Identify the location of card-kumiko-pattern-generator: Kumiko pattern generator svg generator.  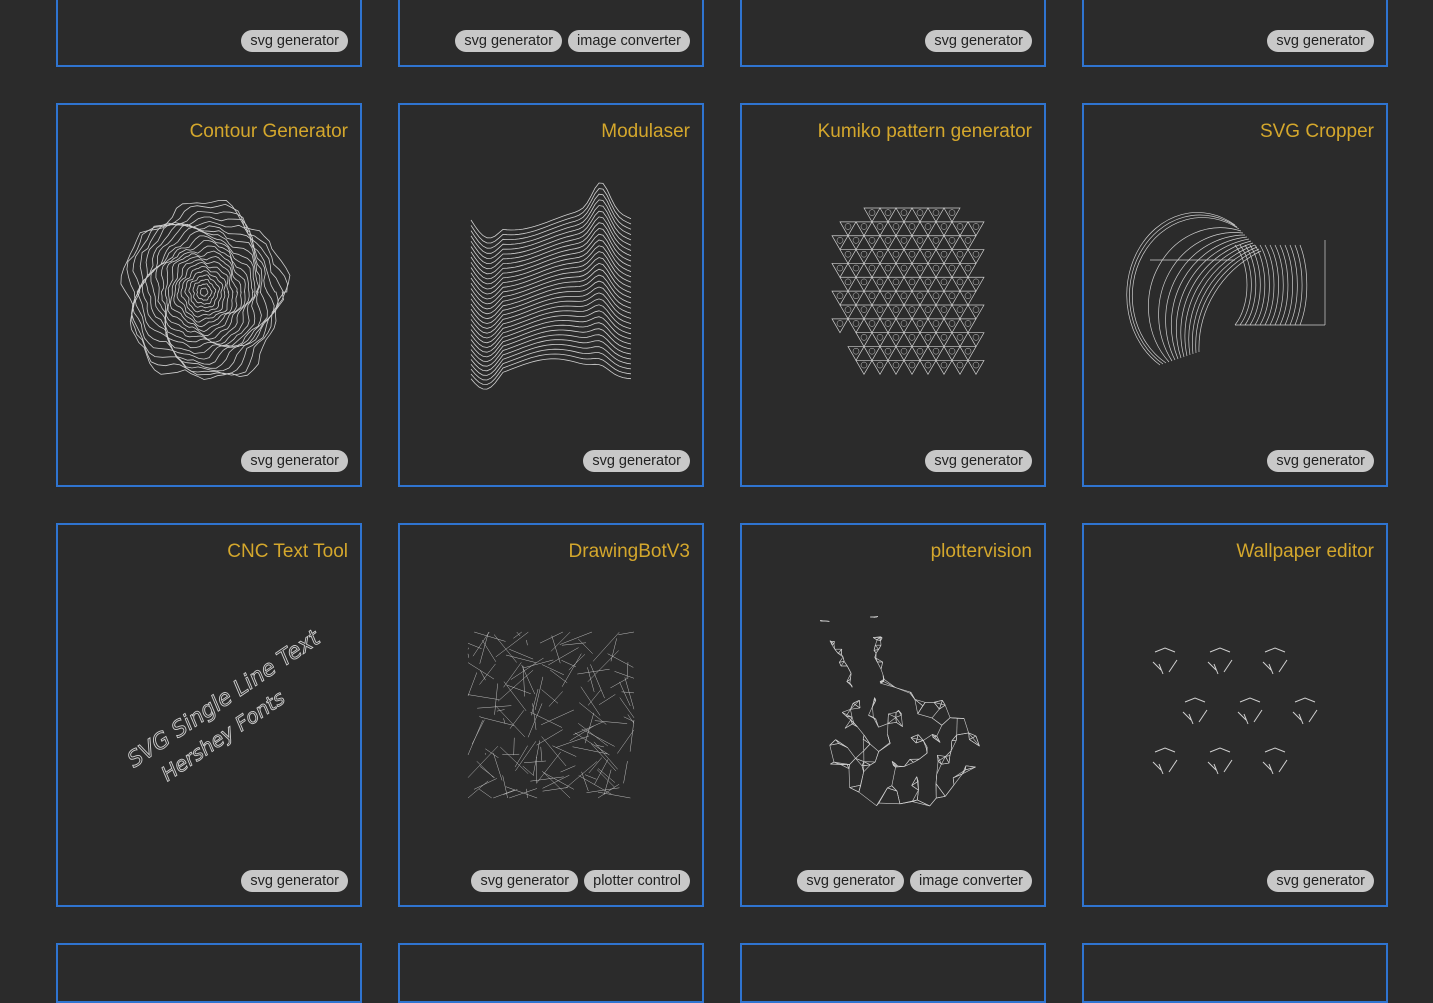
(893, 295).